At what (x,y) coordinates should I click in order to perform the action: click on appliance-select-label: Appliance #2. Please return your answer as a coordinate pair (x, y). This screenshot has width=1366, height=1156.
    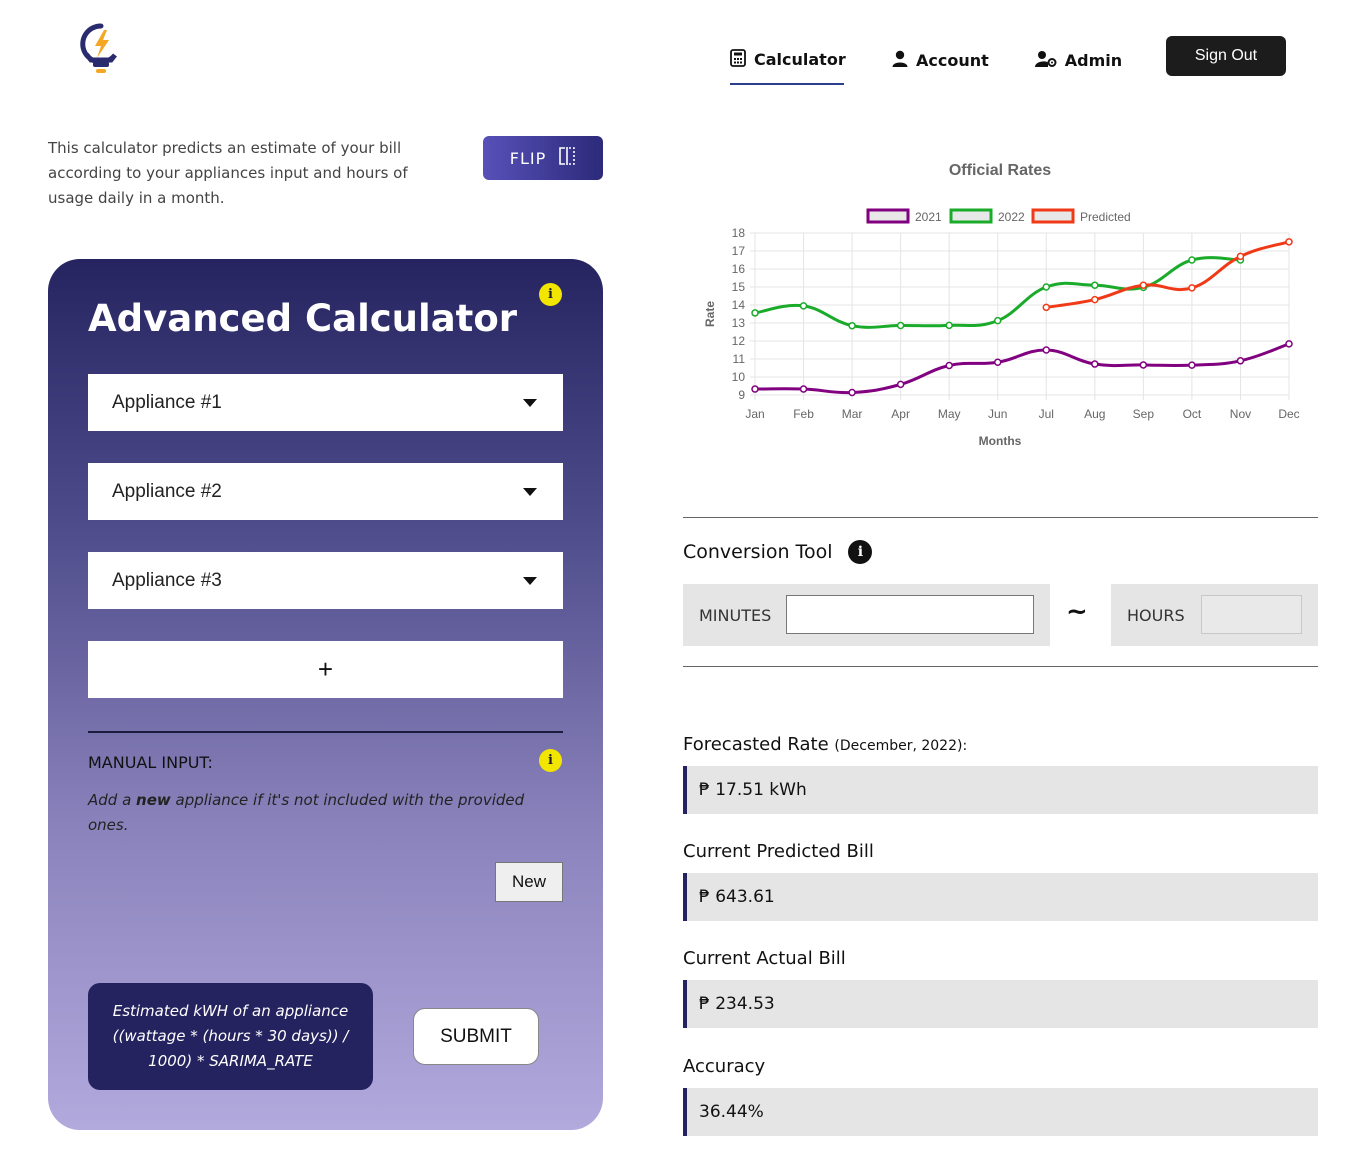
    Looking at the image, I should click on (167, 491).